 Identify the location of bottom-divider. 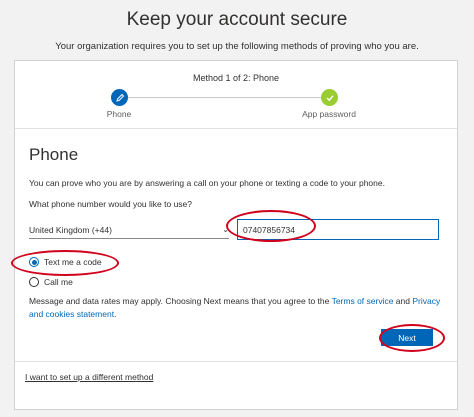
(236, 361).